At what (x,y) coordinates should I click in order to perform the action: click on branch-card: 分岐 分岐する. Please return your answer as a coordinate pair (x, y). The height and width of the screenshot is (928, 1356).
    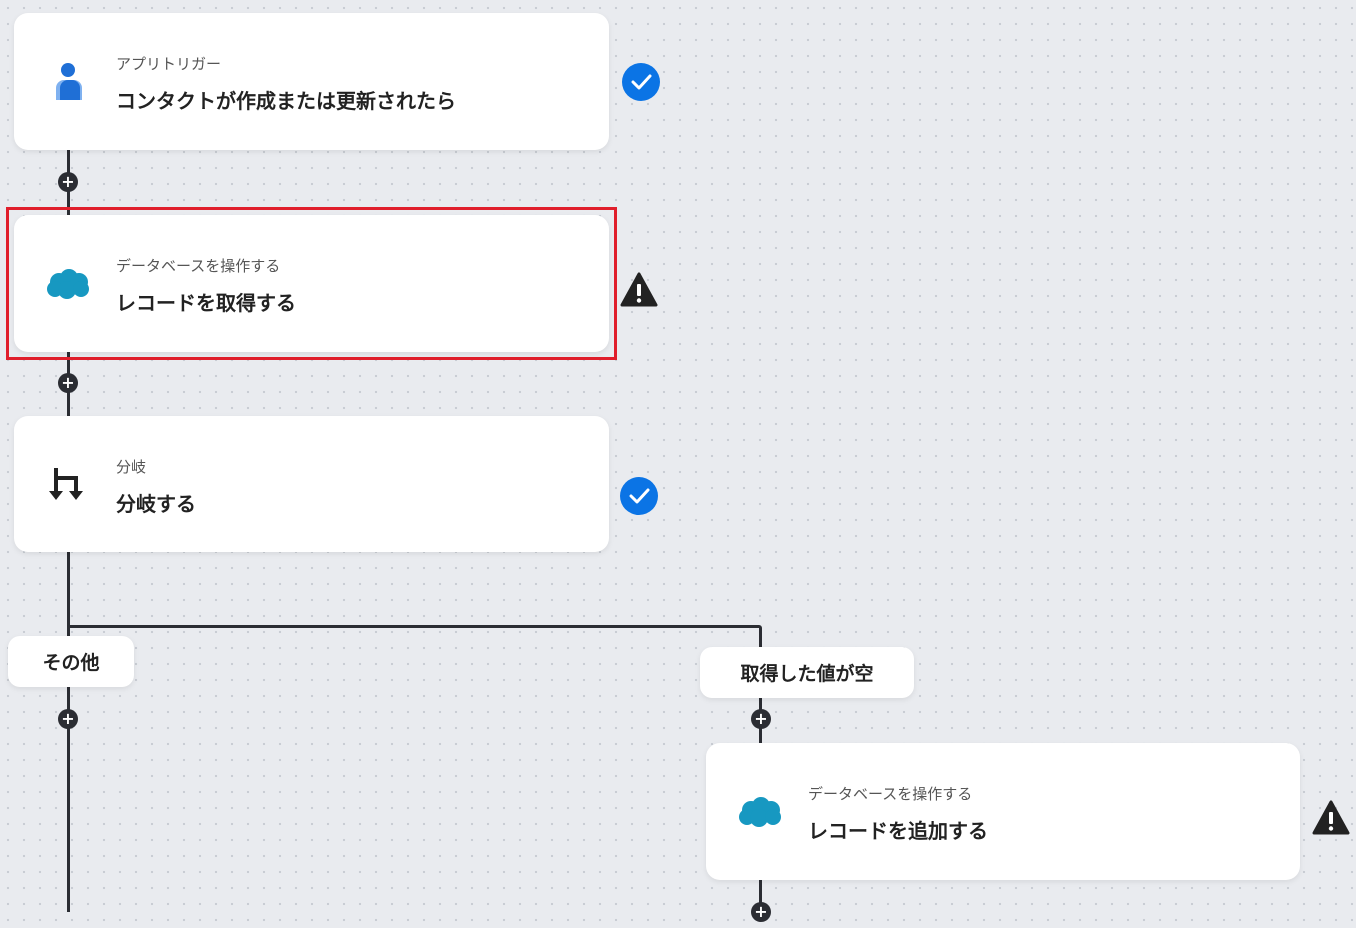
    Looking at the image, I should click on (311, 484).